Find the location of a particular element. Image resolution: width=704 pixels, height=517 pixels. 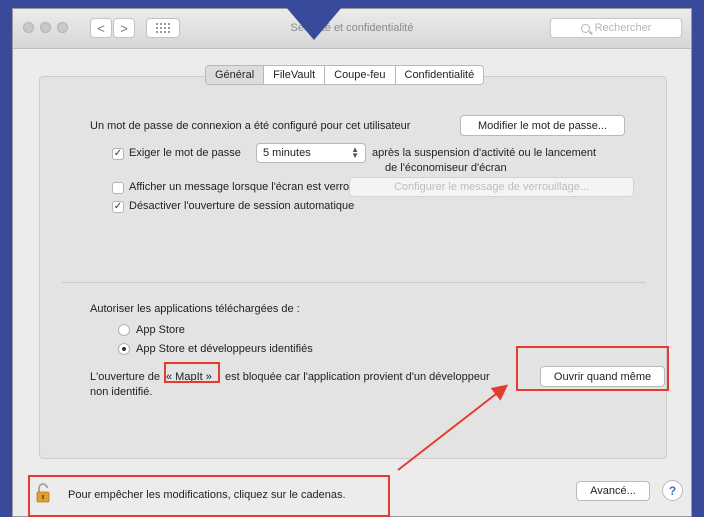

blocked-prefix: L'ouverture de is located at coordinates (125, 377).